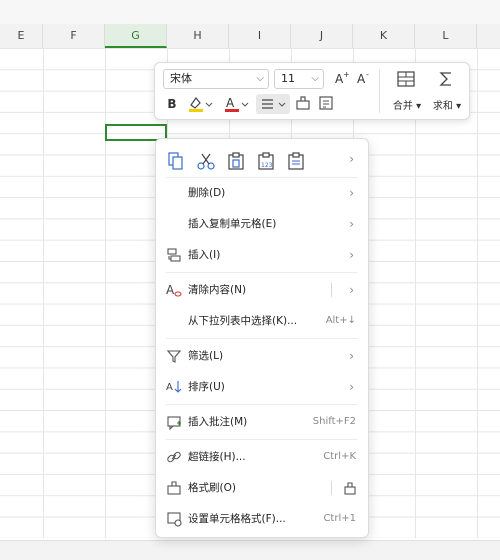 The height and width of the screenshot is (560, 500). Describe the element at coordinates (262, 422) in the screenshot. I see `menu-item-insert-comment: 插入批注(M) Shift+F2` at that location.